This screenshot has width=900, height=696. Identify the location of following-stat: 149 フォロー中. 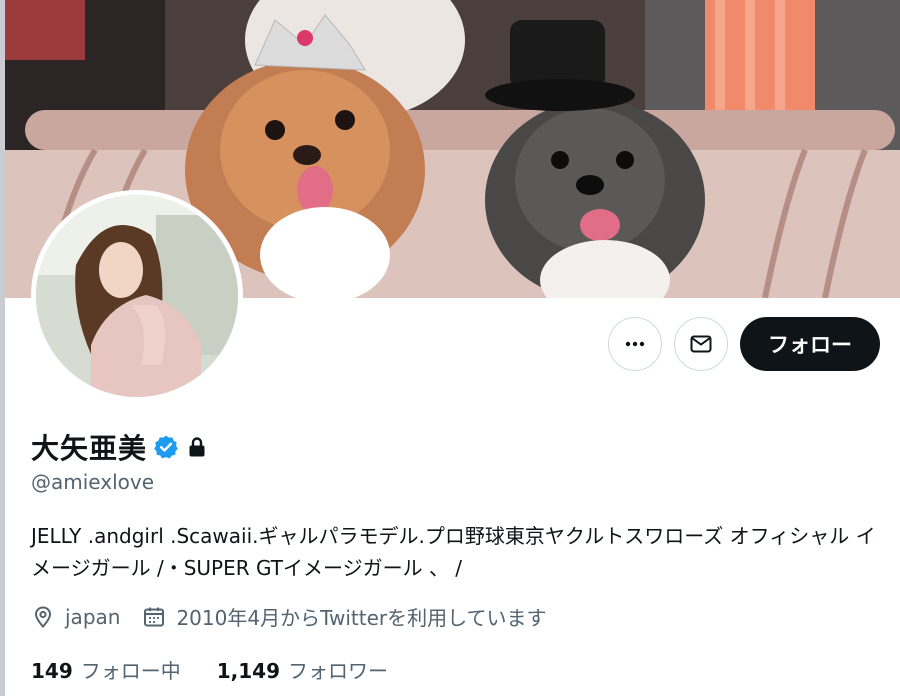
(106, 669).